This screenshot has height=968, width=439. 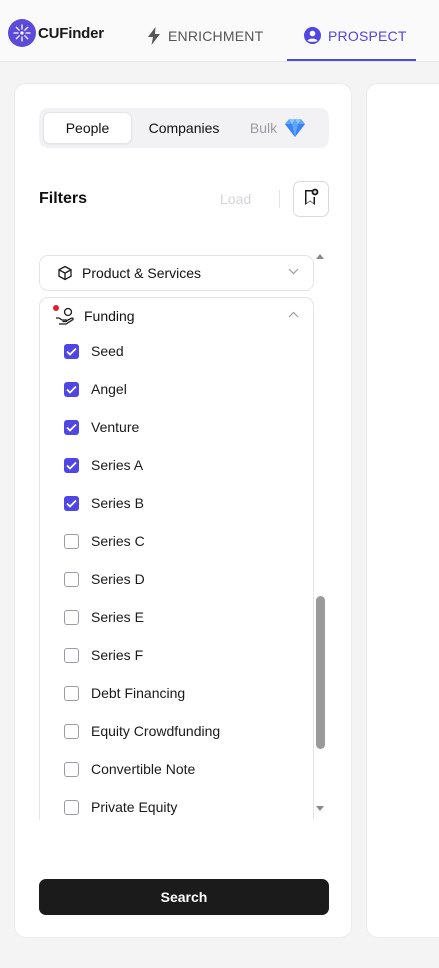 I want to click on top-nav: CUFinder ENRICHMENT PROSPECT, so click(x=219, y=31).